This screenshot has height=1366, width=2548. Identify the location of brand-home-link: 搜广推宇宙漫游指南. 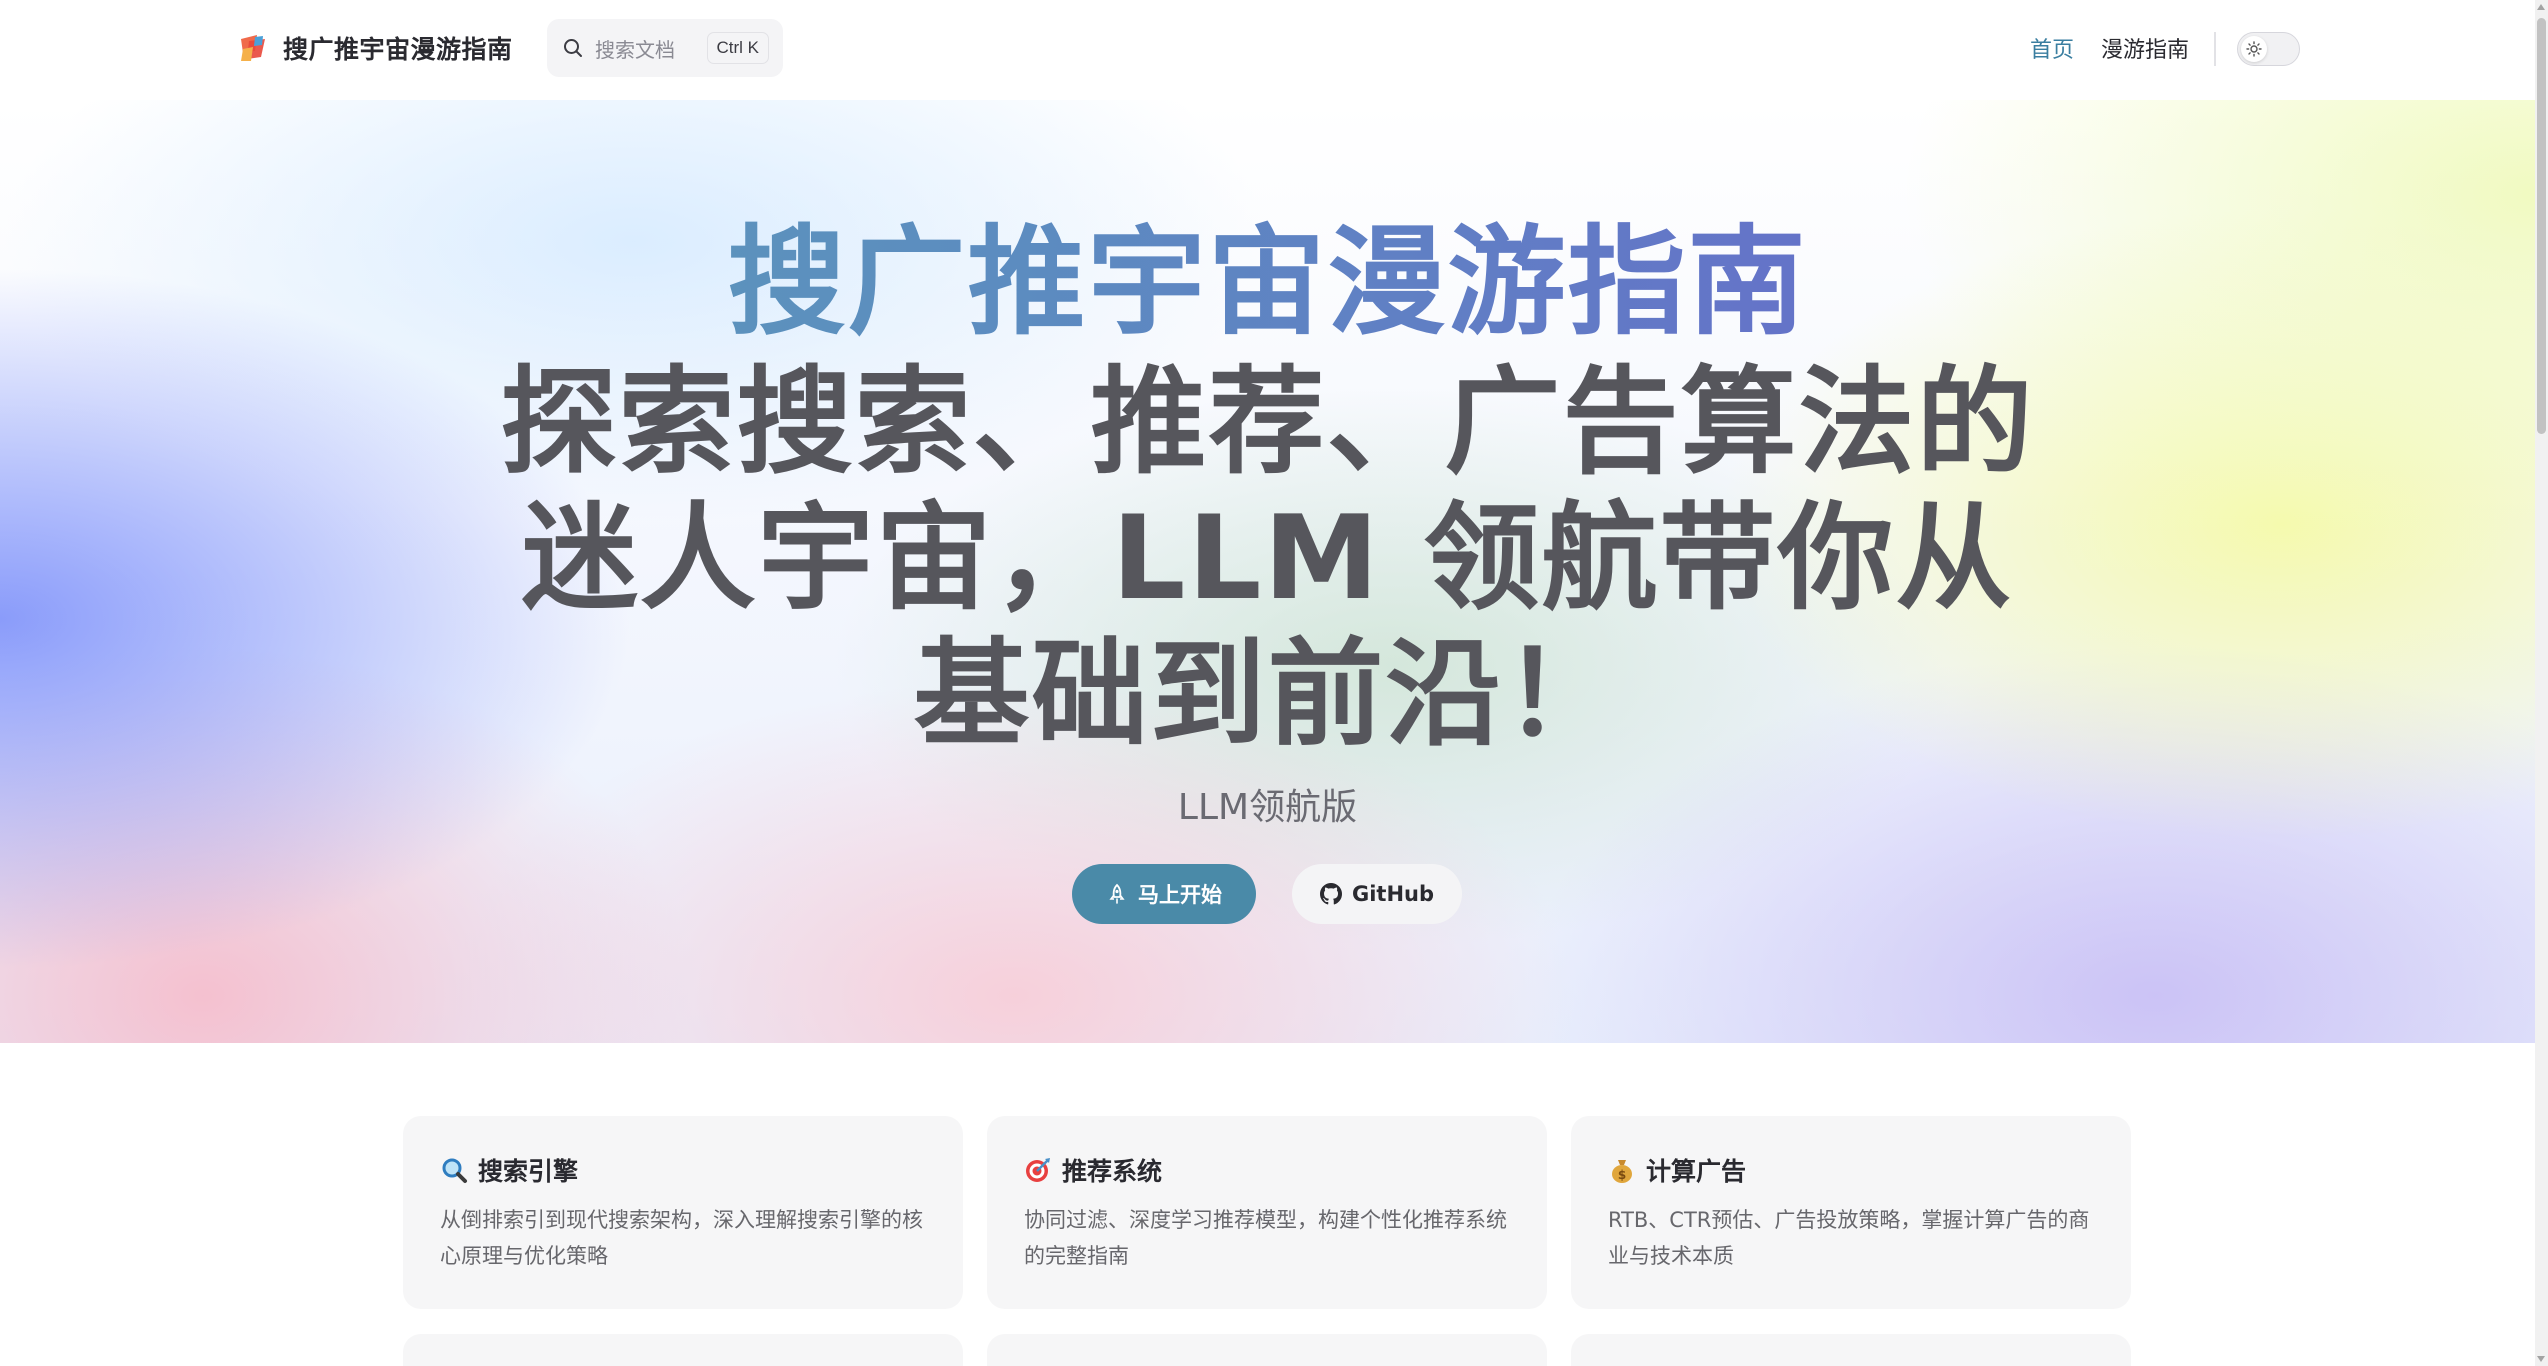
(374, 48).